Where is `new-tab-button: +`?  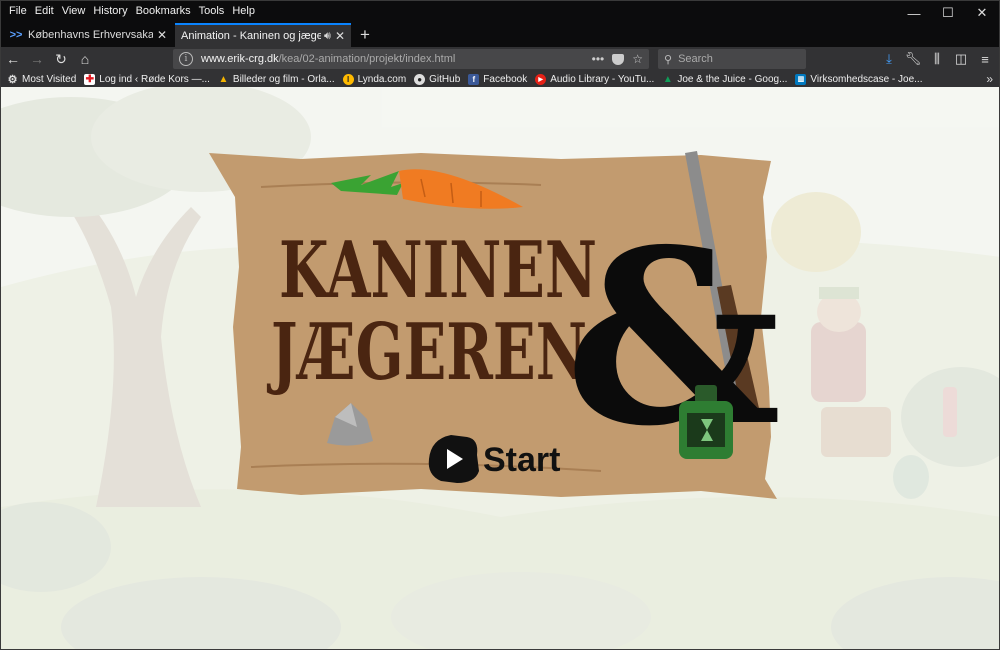
new-tab-button: + is located at coordinates (365, 35).